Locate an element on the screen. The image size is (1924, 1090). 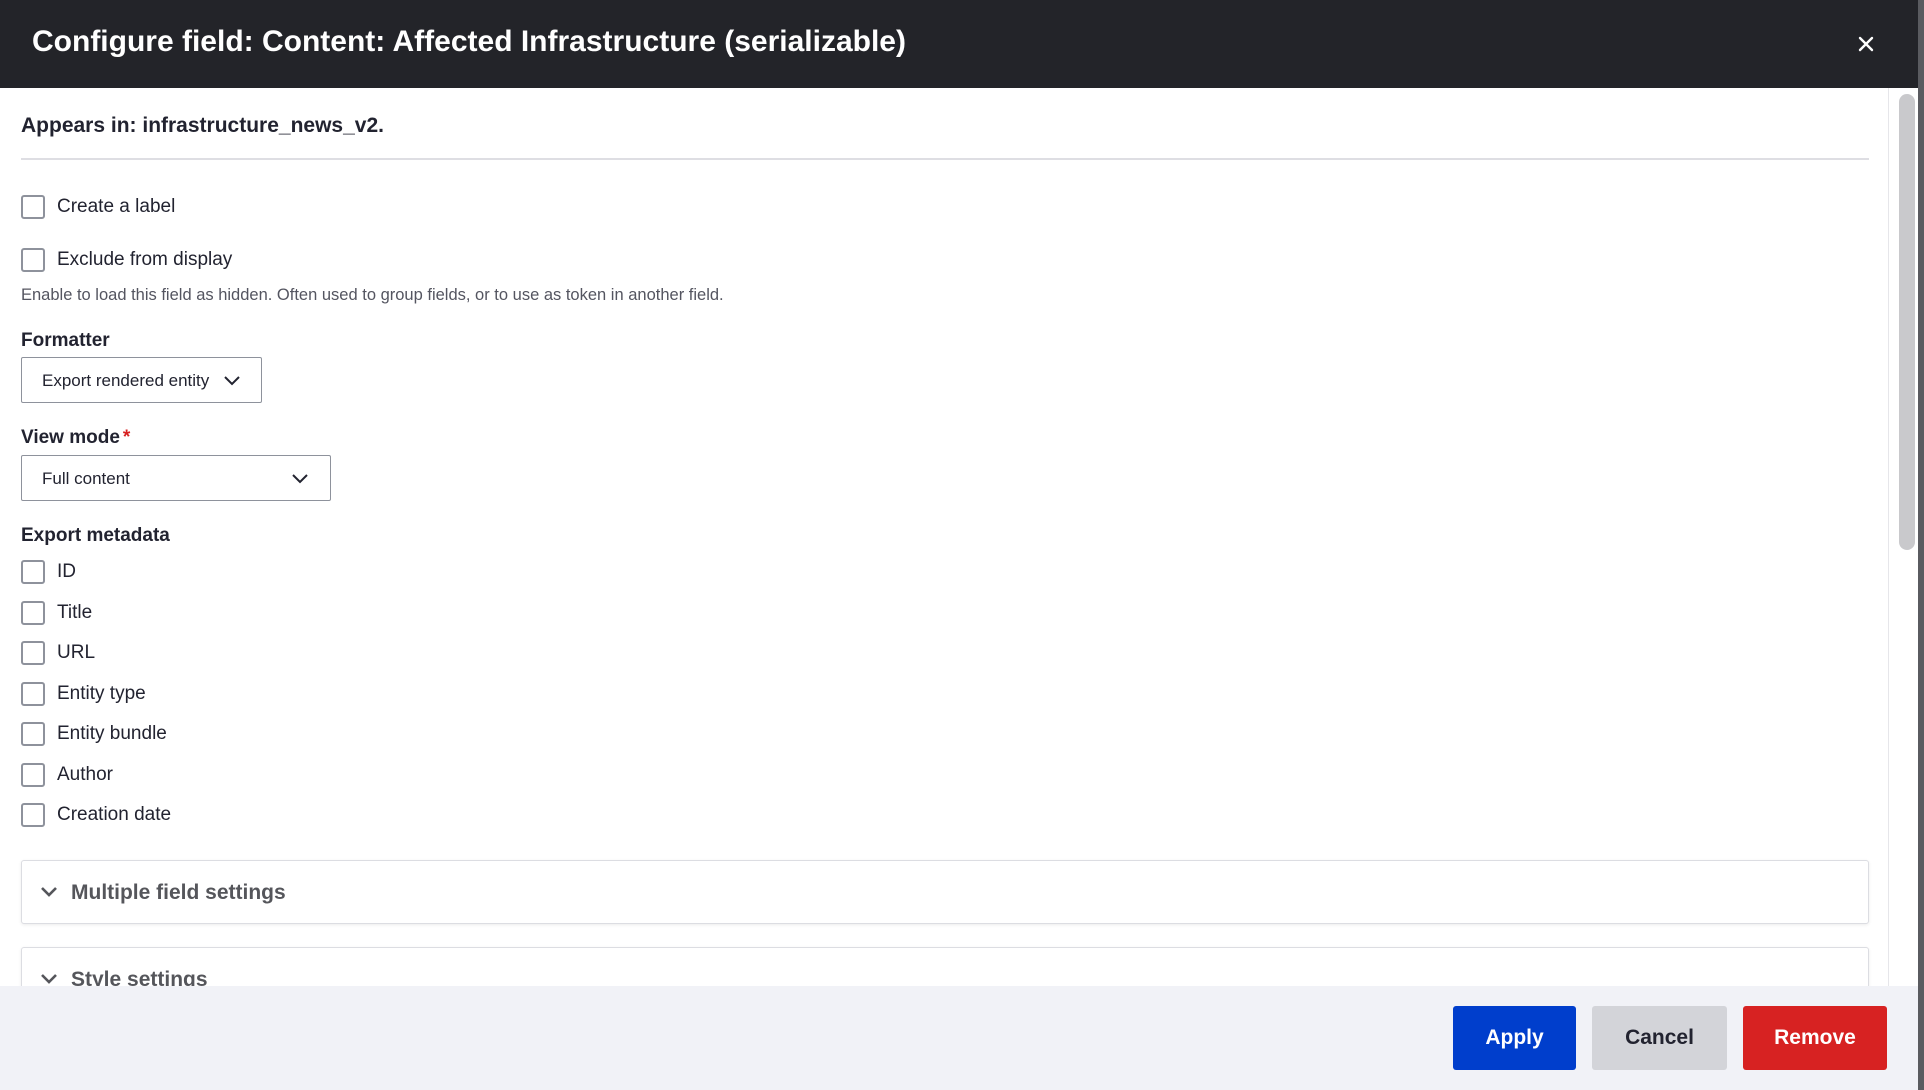
export-entity-bundle-checkbox is located at coordinates (33, 734).